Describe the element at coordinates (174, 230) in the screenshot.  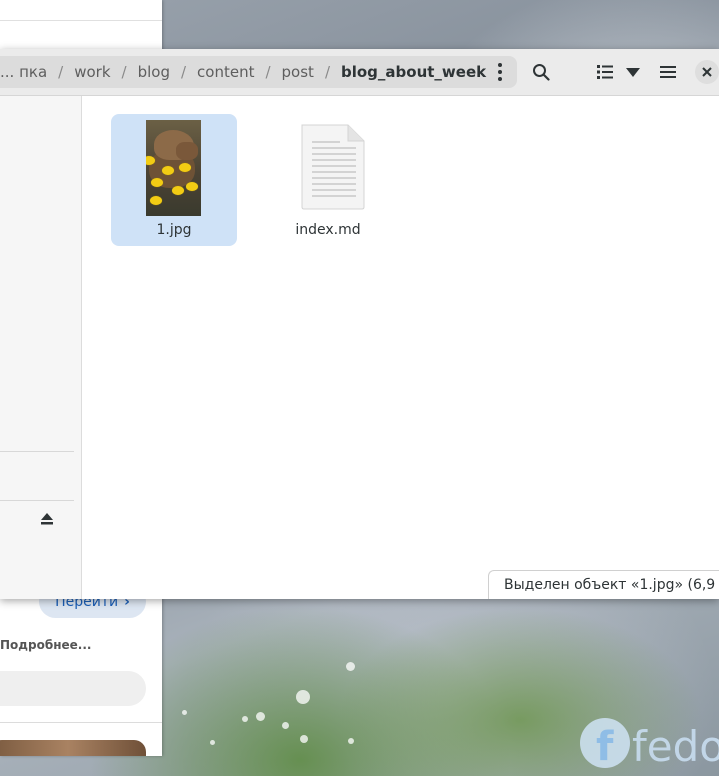
I see `file-name: 1.jpg` at that location.